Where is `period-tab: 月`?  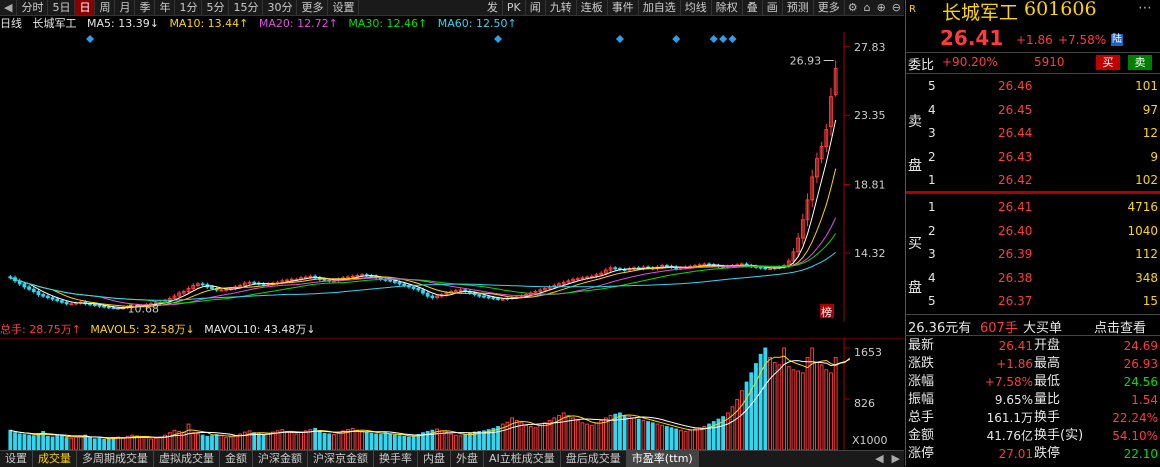
period-tab: 月 is located at coordinates (125, 7).